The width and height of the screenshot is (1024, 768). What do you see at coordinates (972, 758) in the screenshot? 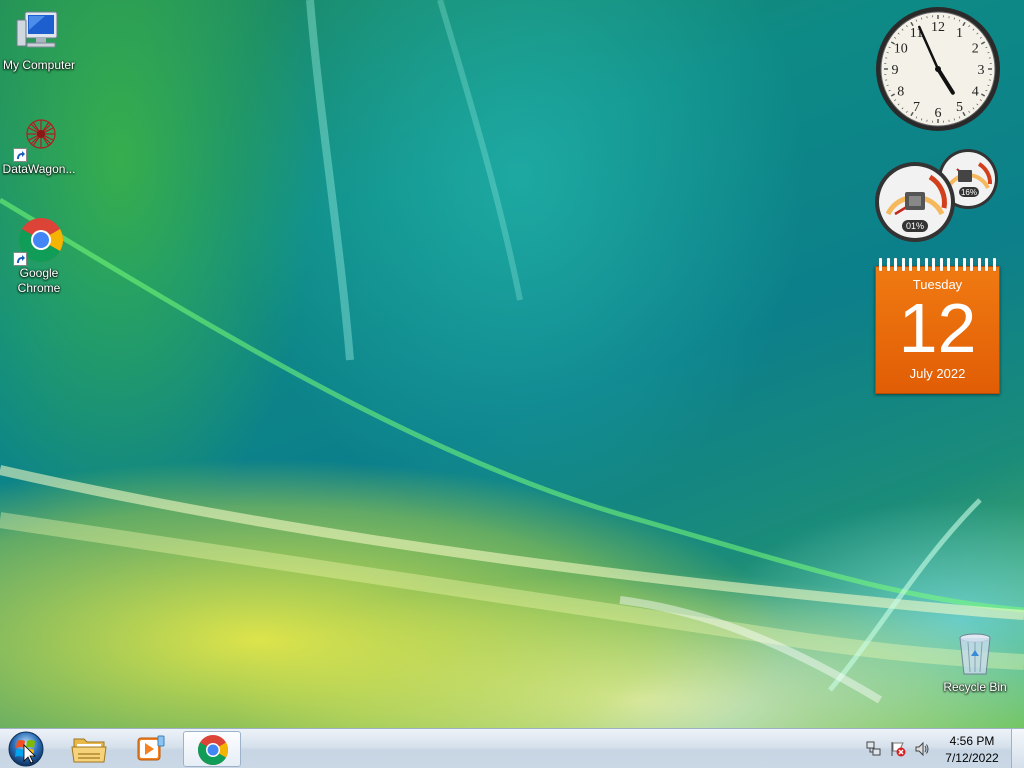
I see `clock-date: 7/12/2022` at bounding box center [972, 758].